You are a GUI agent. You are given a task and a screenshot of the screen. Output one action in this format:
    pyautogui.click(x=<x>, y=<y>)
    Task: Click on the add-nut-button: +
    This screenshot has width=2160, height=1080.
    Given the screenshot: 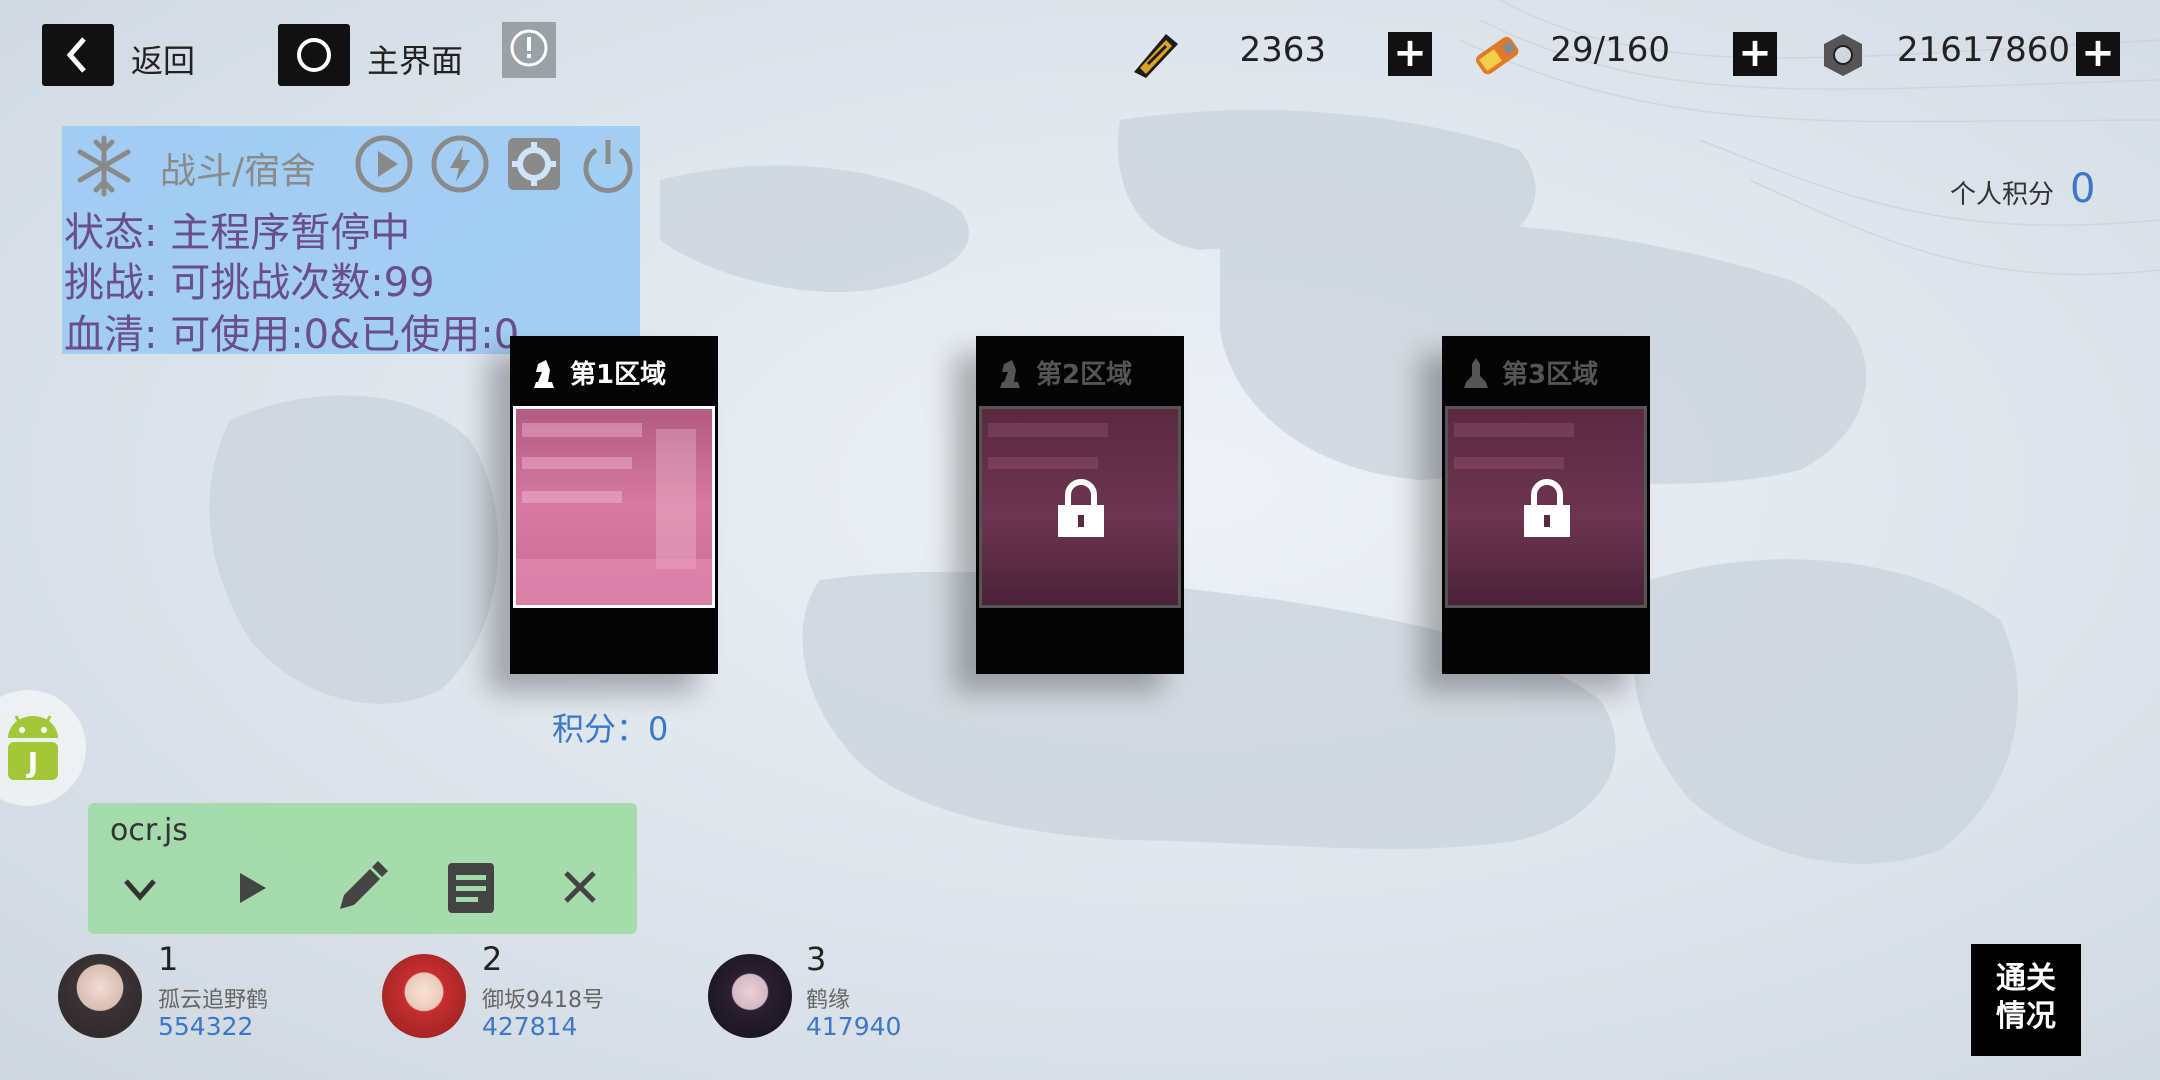 What is the action you would take?
    pyautogui.click(x=2098, y=54)
    